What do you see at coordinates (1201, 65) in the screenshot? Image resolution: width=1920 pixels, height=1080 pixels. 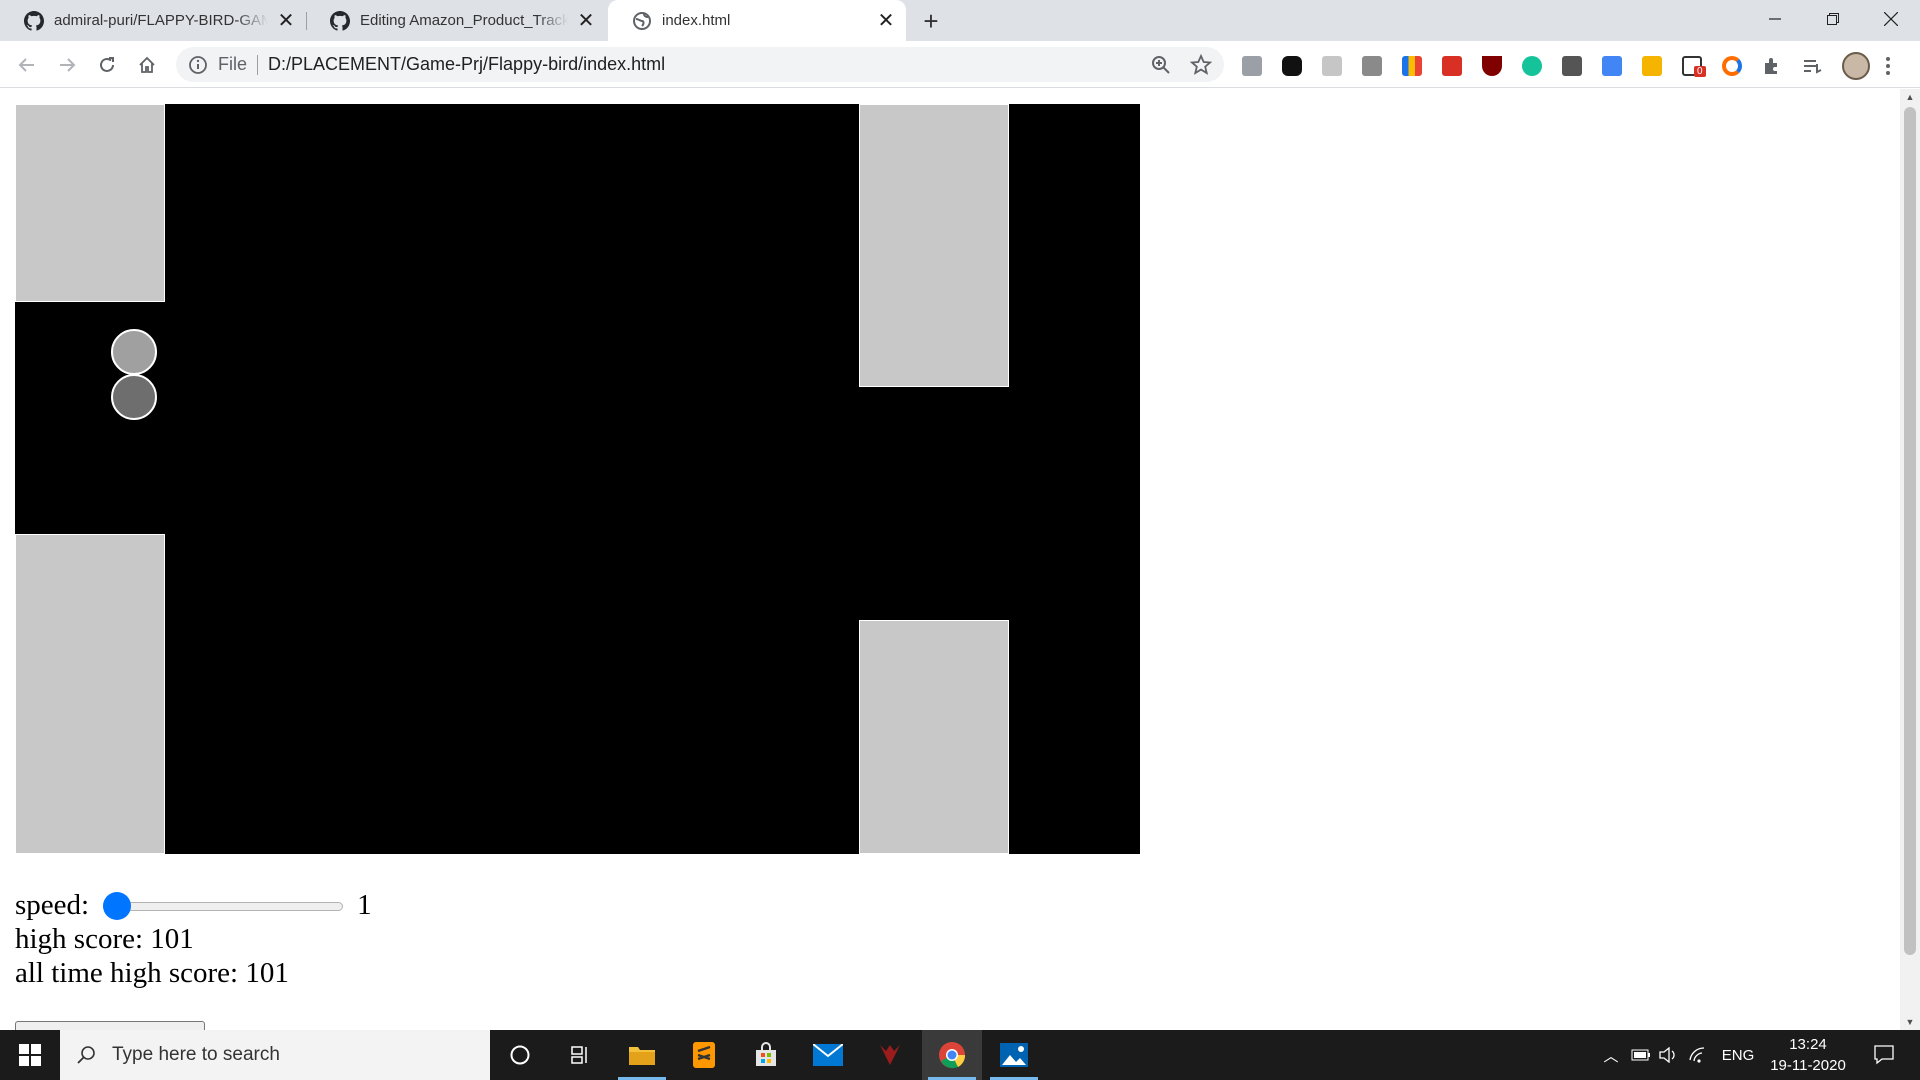 I see `bookmark-star-icon` at bounding box center [1201, 65].